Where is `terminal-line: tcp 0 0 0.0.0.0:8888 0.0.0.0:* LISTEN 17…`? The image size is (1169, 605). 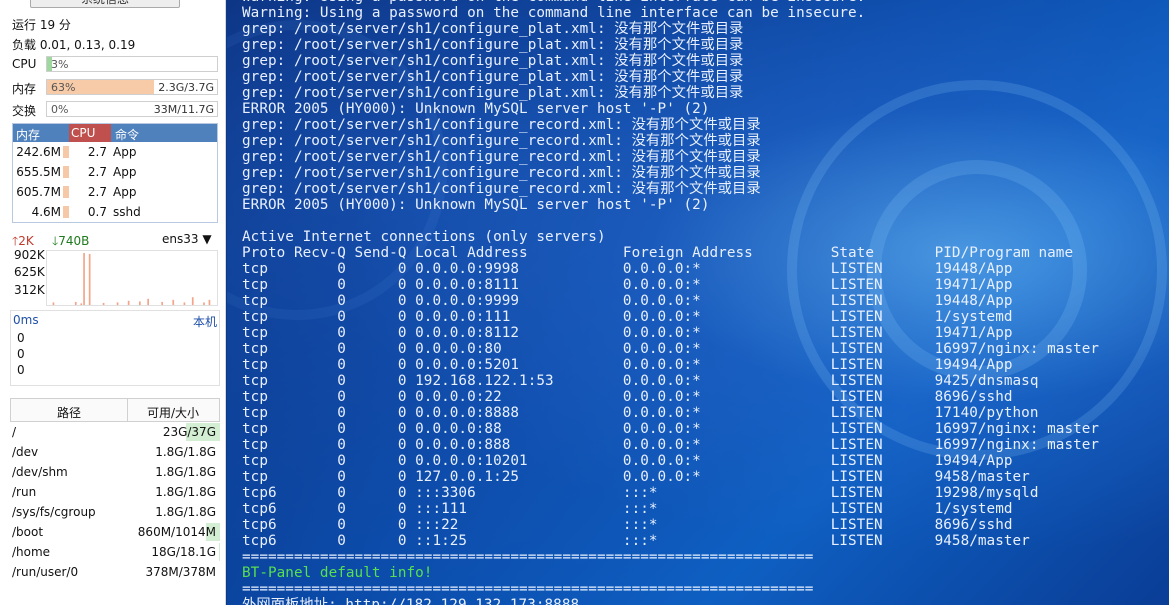
terminal-line: tcp 0 0 0.0.0.0:8888 0.0.0.0:* LISTEN 17… is located at coordinates (640, 413).